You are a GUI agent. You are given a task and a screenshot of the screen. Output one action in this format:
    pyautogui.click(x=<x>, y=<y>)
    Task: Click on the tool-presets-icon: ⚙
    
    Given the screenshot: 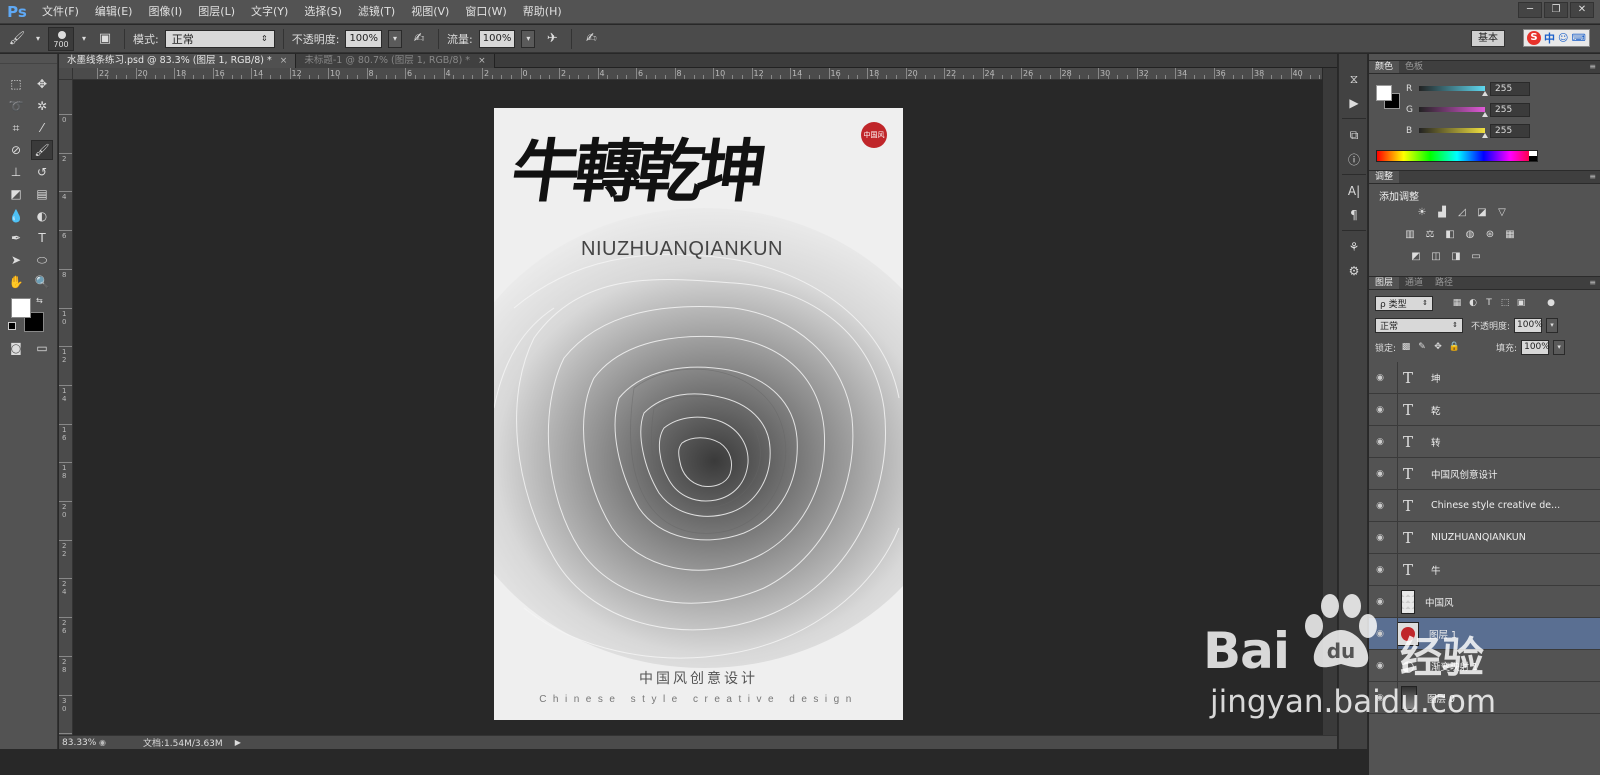 What is the action you would take?
    pyautogui.click(x=1354, y=271)
    